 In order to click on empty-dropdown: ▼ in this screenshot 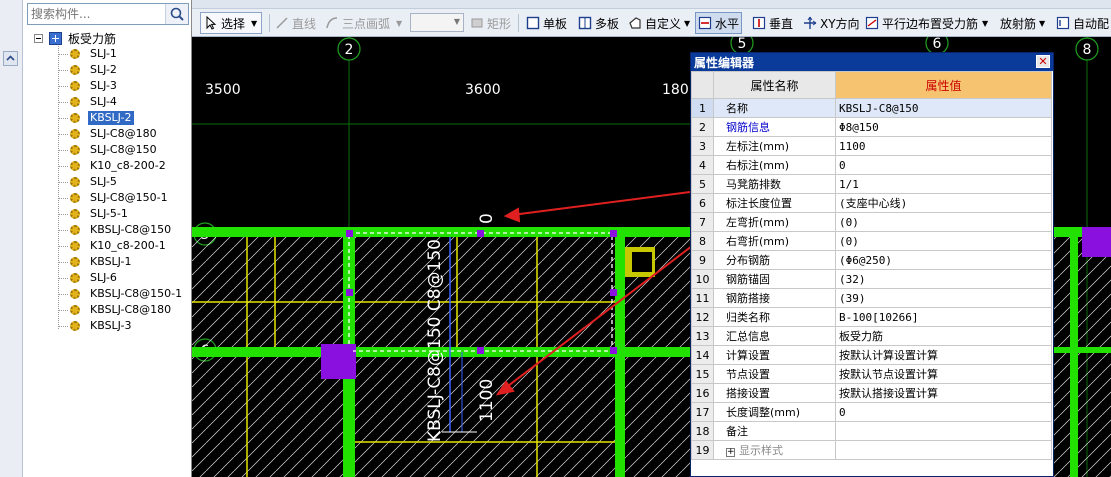, I will do `click(437, 22)`.